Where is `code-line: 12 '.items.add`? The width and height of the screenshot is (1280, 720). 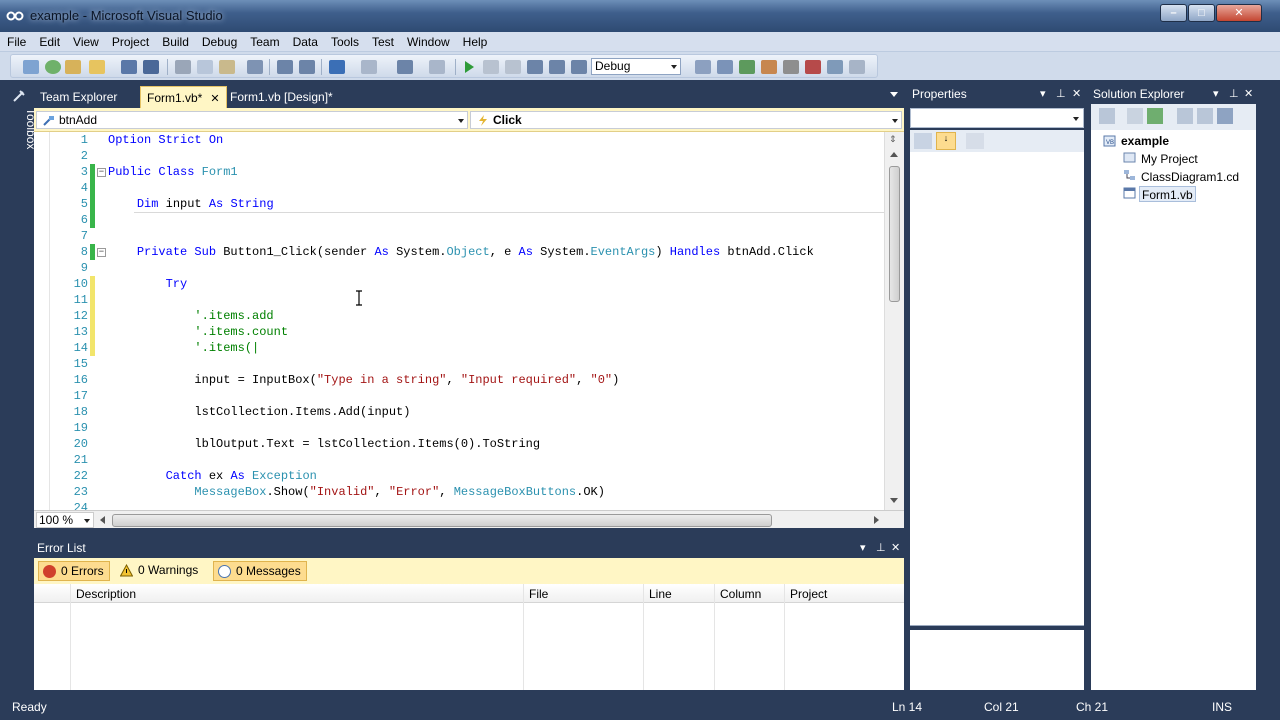 code-line: 12 '.items.add is located at coordinates (459, 316).